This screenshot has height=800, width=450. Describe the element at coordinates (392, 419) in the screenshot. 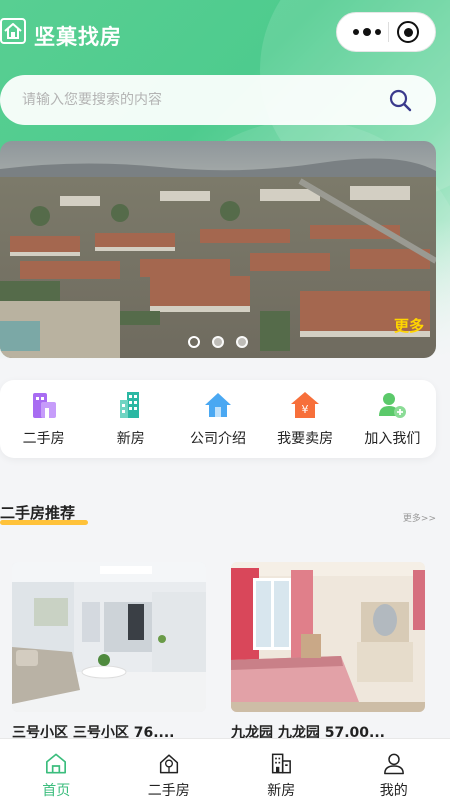

I see `quick-nav-join-us: 加入我们` at that location.